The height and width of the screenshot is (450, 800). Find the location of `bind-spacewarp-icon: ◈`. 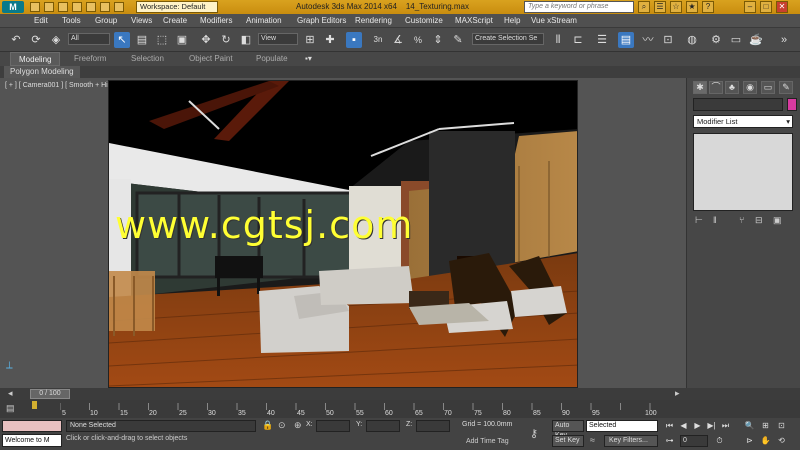

bind-spacewarp-icon: ◈ is located at coordinates (56, 40).